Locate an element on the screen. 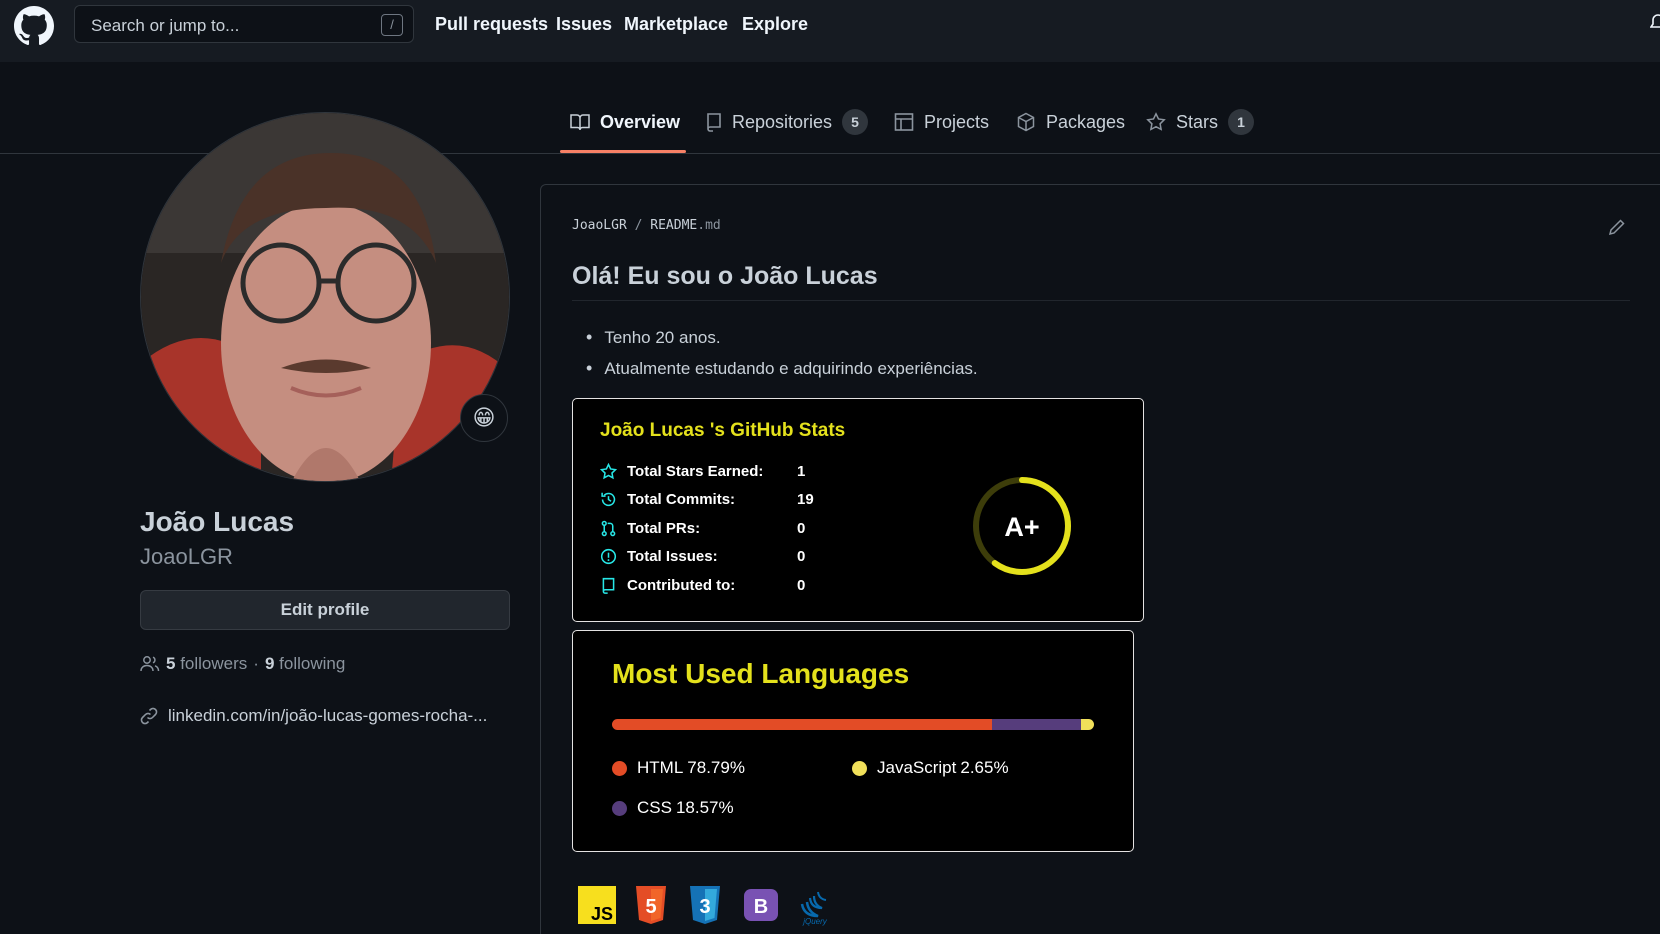 The height and width of the screenshot is (934, 1660). stat-row: Total Issues: 0 is located at coordinates (702, 556).